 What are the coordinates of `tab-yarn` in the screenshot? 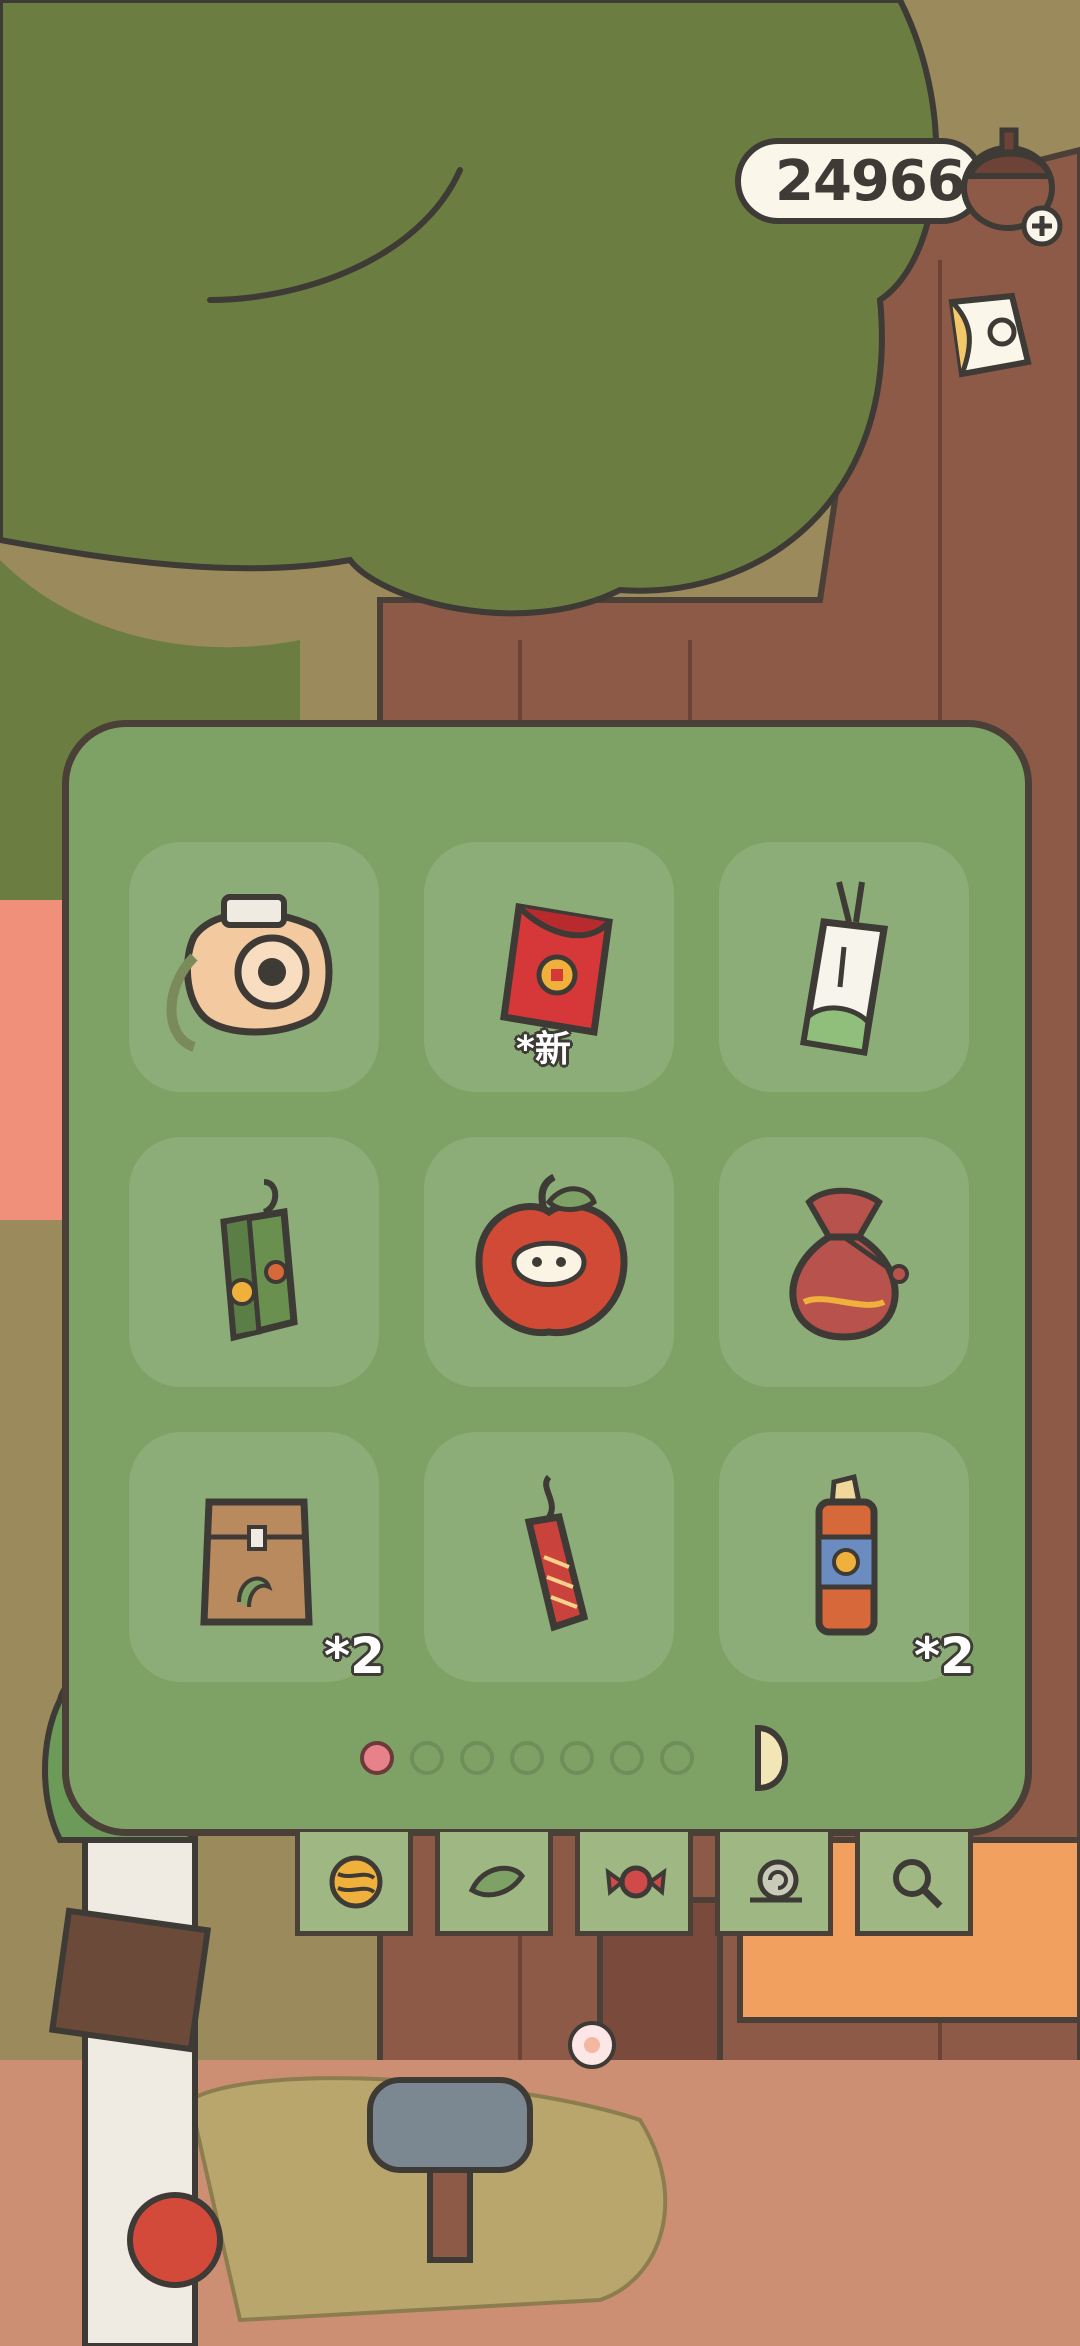 It's located at (354, 1884).